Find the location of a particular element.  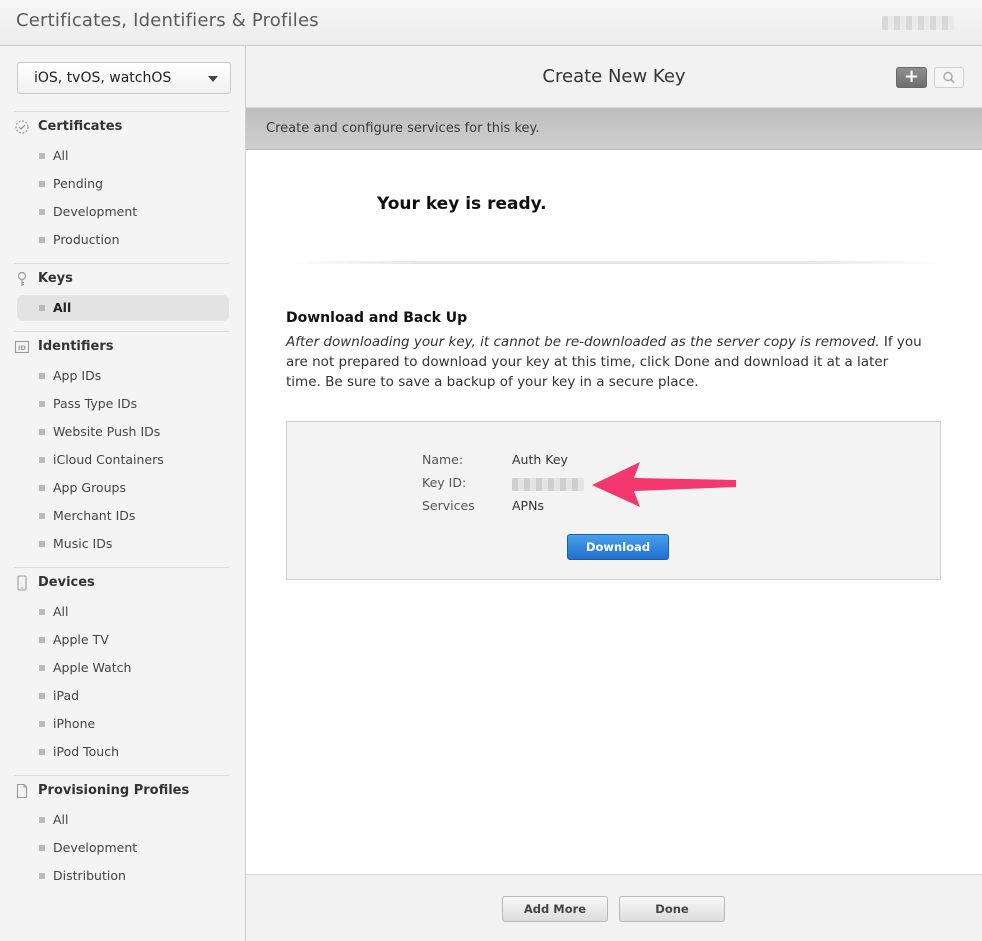

key-id-value-redacted is located at coordinates (548, 484).